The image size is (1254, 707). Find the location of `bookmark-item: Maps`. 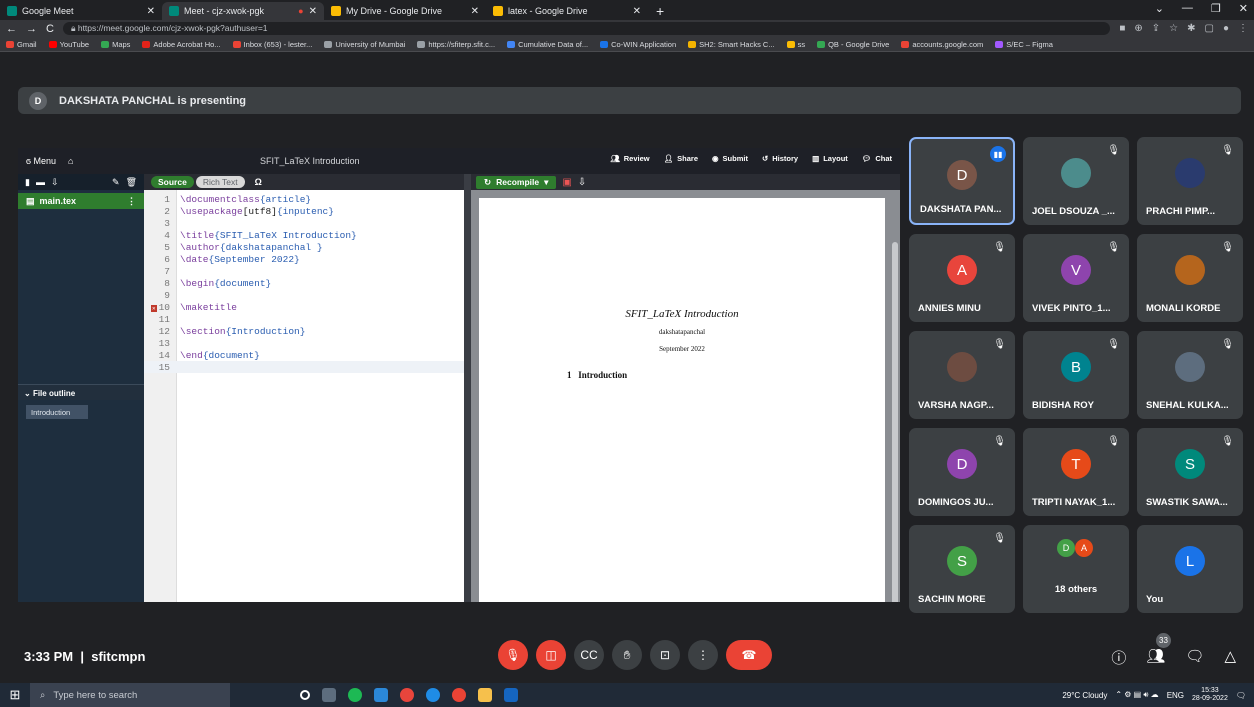

bookmark-item: Maps is located at coordinates (115, 44).